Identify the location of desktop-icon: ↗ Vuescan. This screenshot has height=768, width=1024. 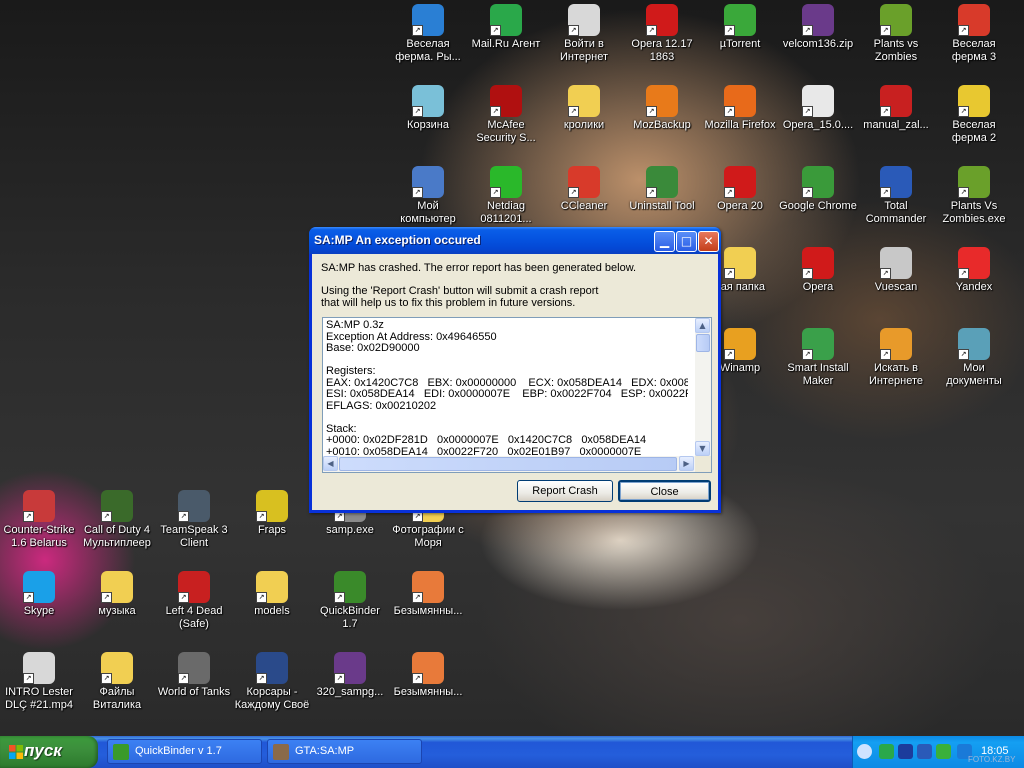
(896, 270).